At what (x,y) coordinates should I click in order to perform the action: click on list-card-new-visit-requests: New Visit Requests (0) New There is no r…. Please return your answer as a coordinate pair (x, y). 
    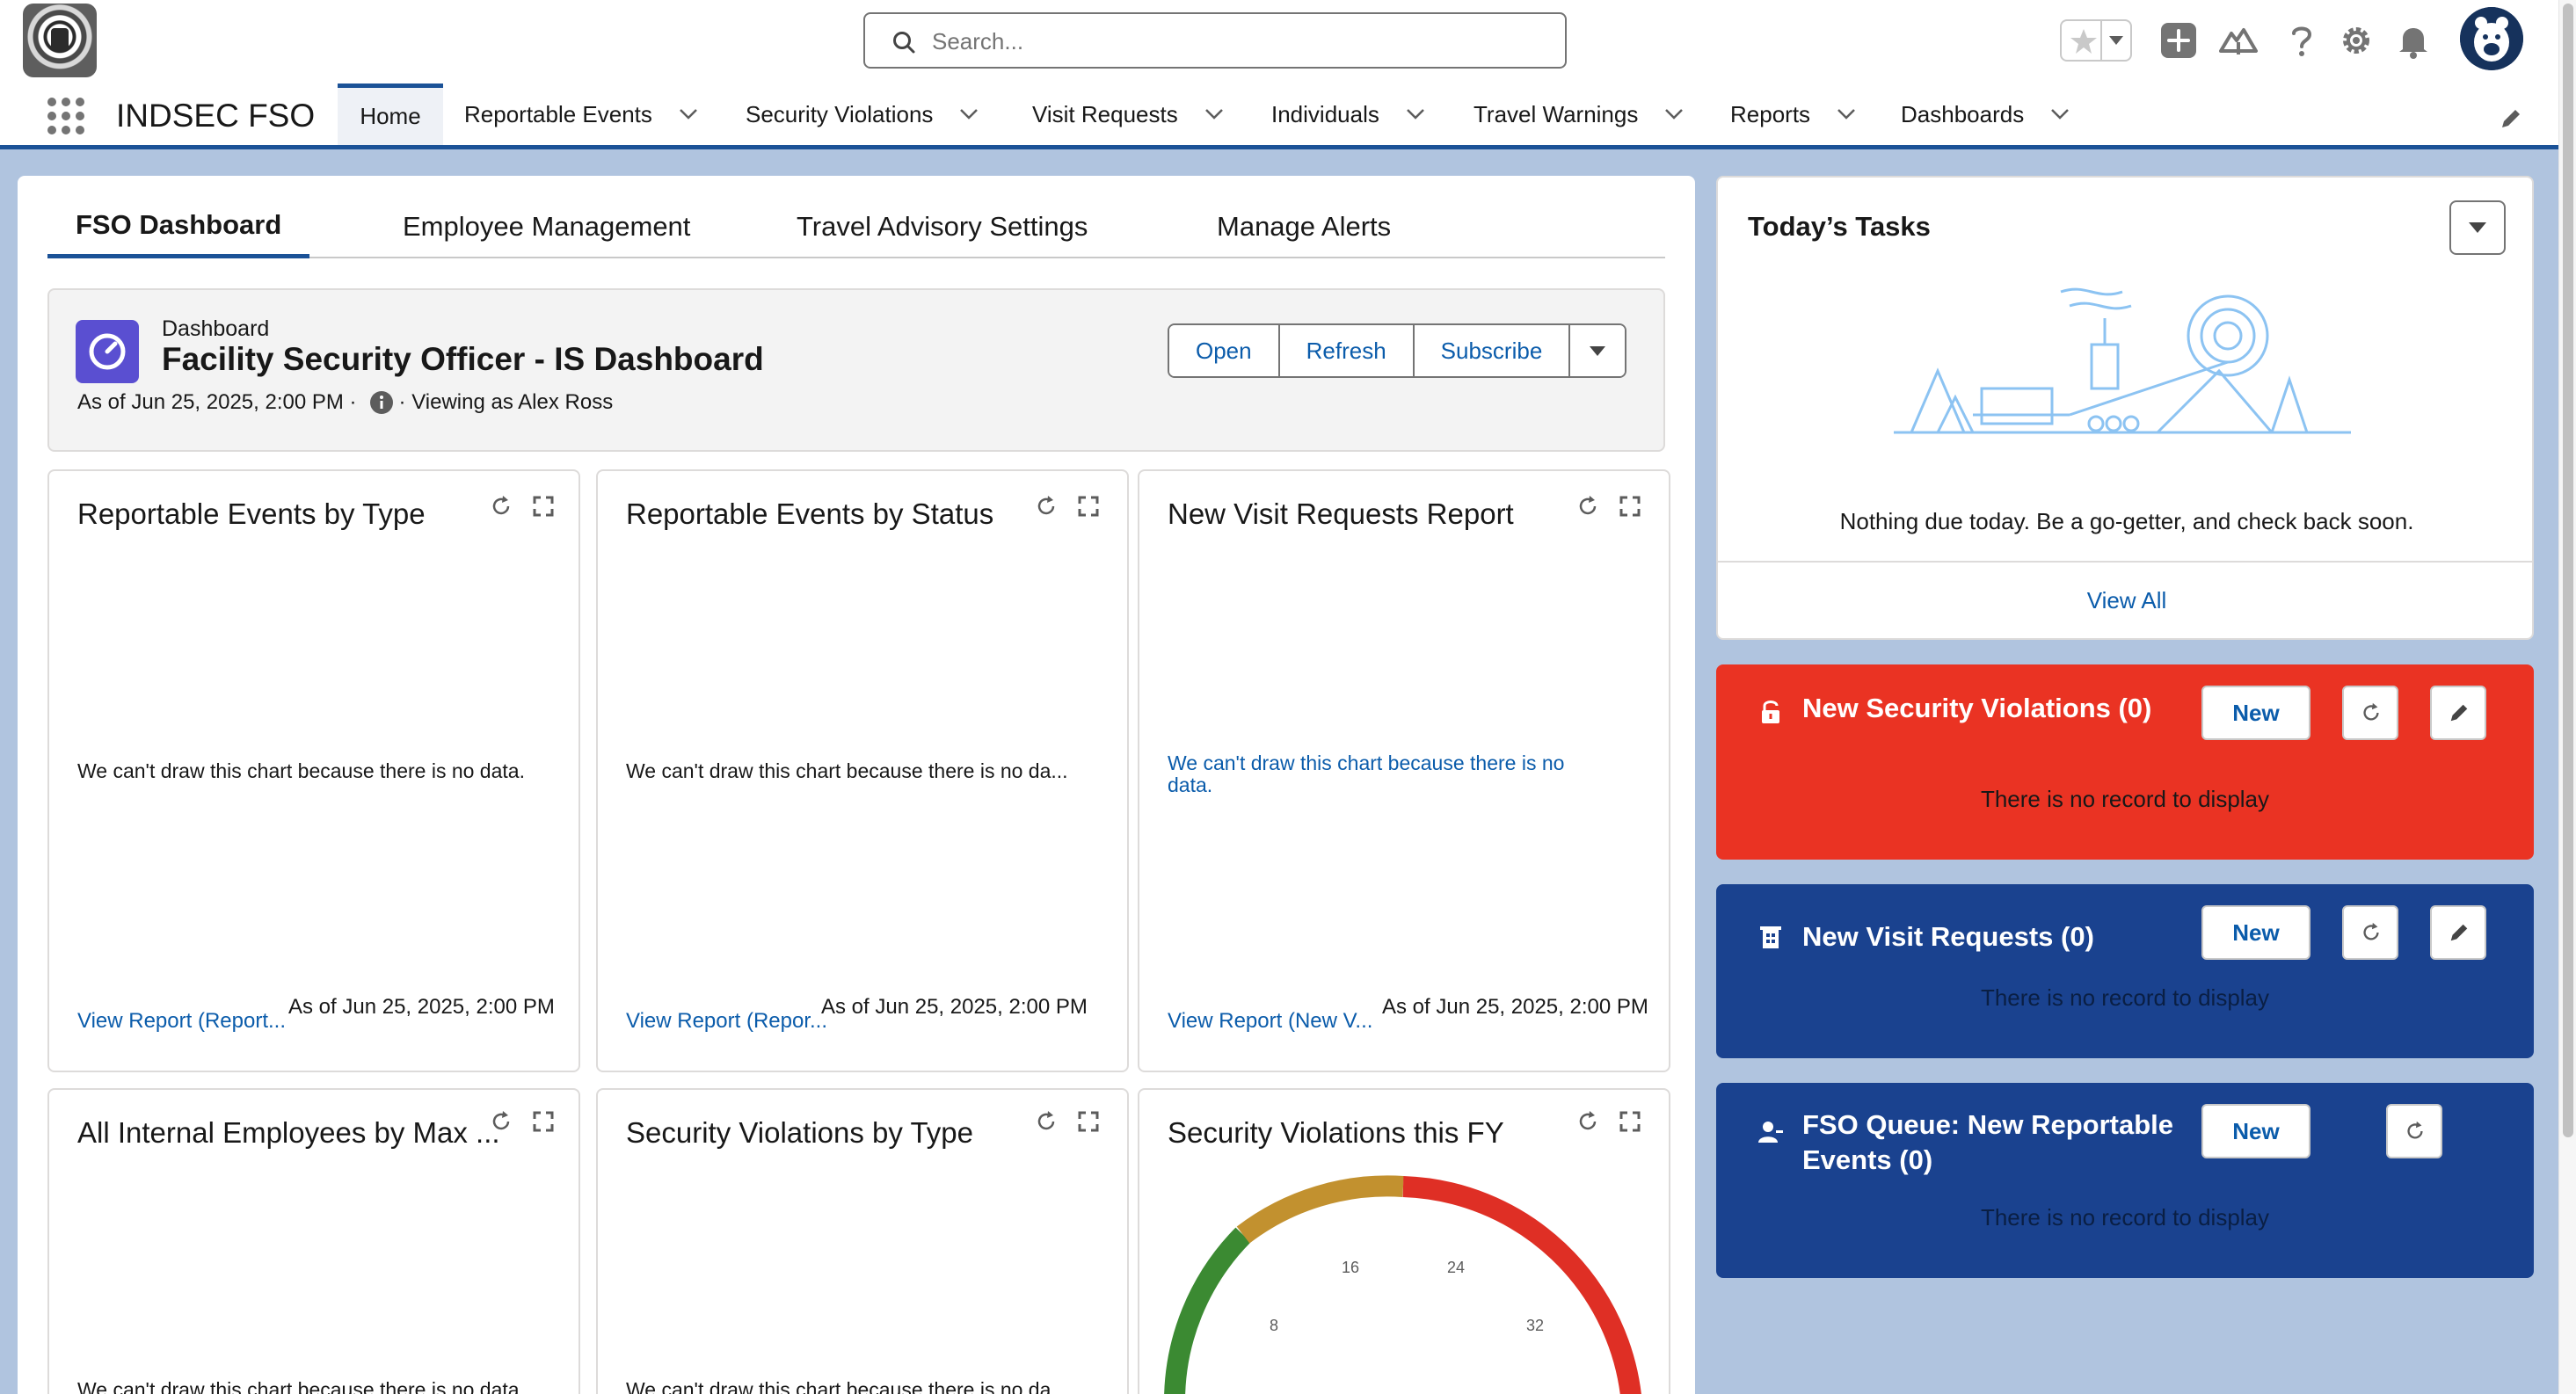
    Looking at the image, I should click on (2125, 971).